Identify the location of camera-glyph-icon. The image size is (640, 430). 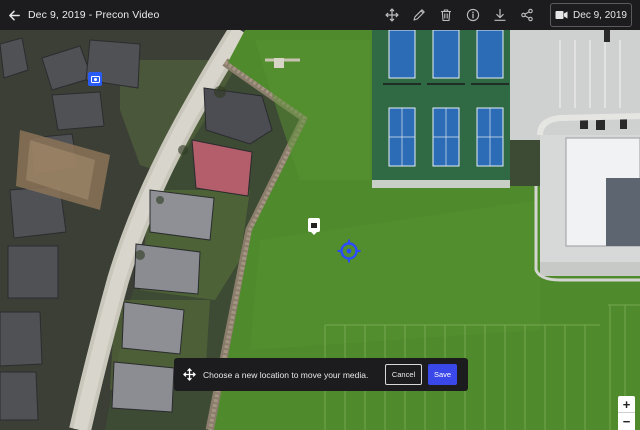
(95, 79).